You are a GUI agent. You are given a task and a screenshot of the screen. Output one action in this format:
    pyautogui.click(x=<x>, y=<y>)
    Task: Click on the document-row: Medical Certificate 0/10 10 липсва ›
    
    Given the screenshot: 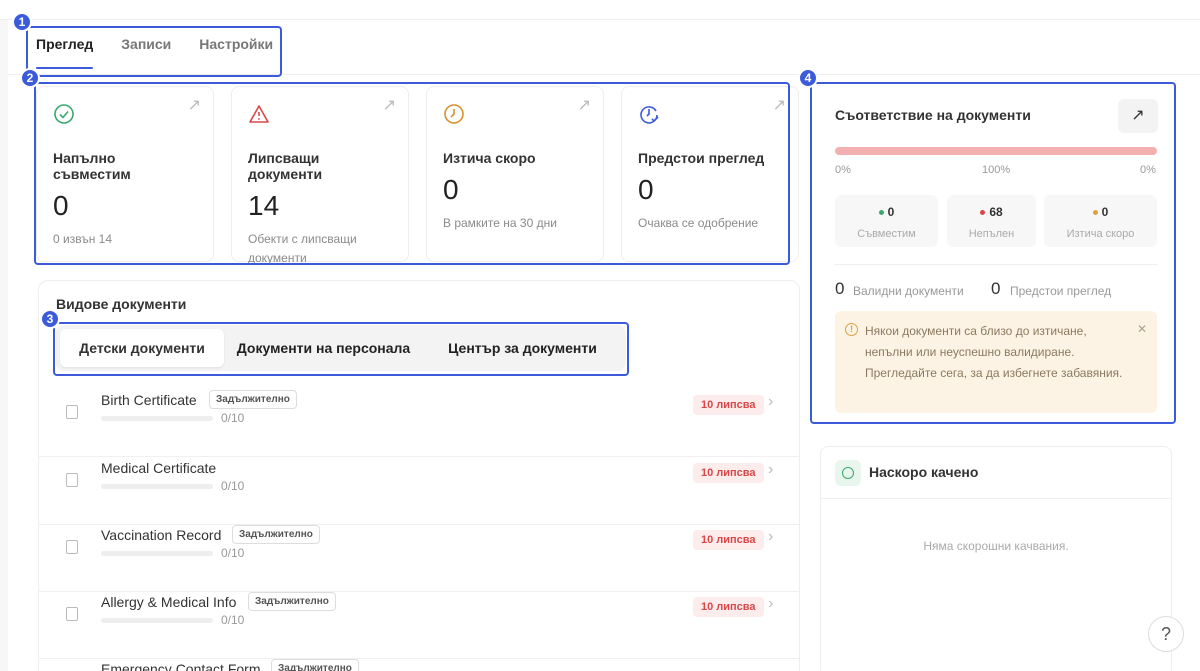 What is the action you would take?
    pyautogui.click(x=419, y=491)
    